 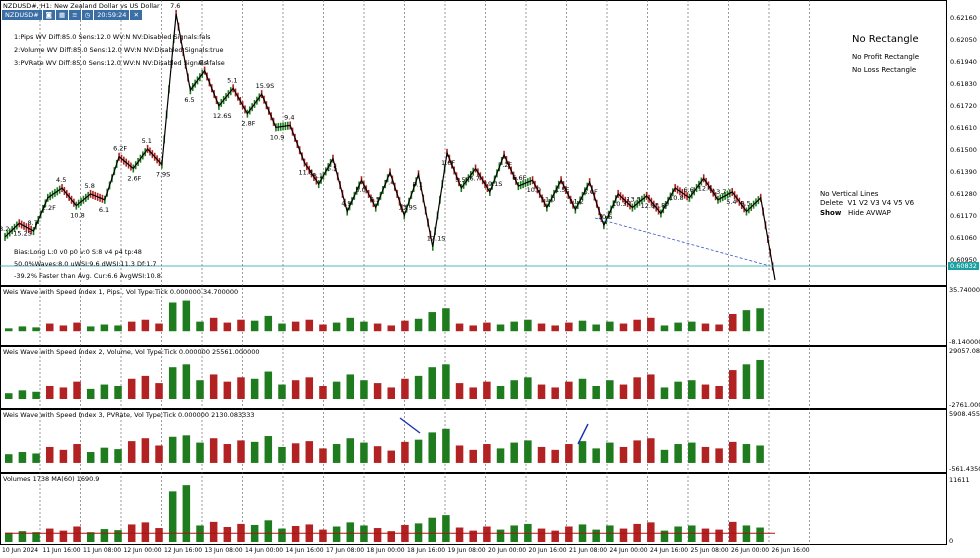 I want to click on wave-label: 10.6, so click(x=605, y=217).